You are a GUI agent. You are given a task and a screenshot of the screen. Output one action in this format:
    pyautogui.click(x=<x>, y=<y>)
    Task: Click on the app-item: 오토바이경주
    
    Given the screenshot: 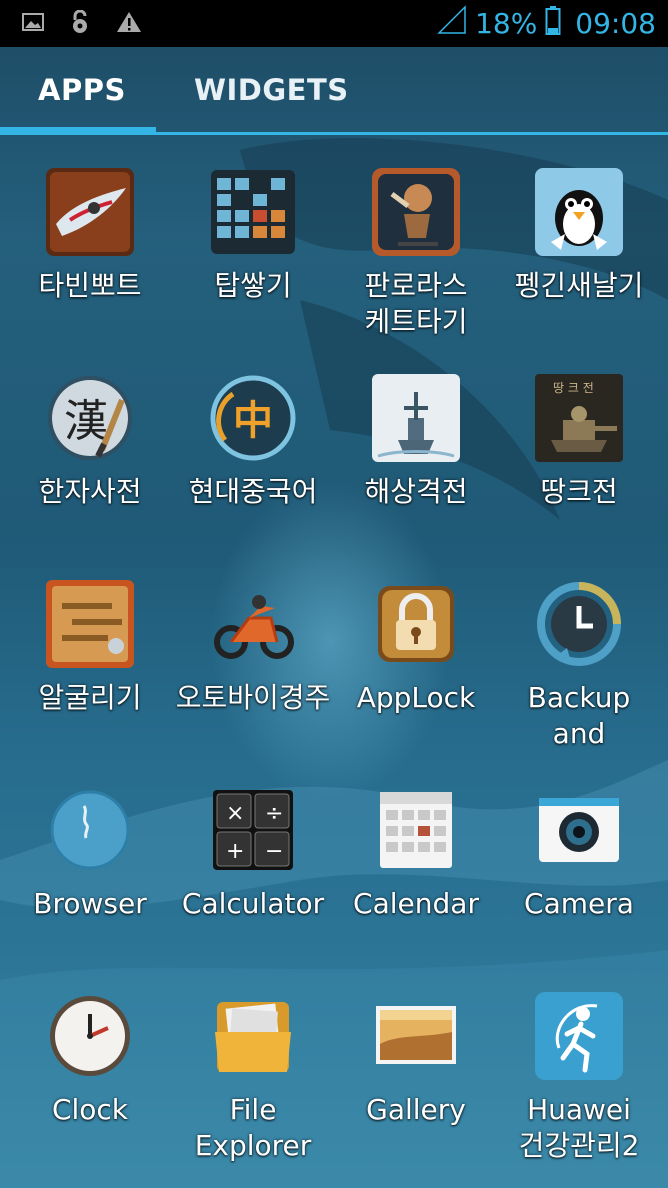 What is the action you would take?
    pyautogui.click(x=253, y=646)
    